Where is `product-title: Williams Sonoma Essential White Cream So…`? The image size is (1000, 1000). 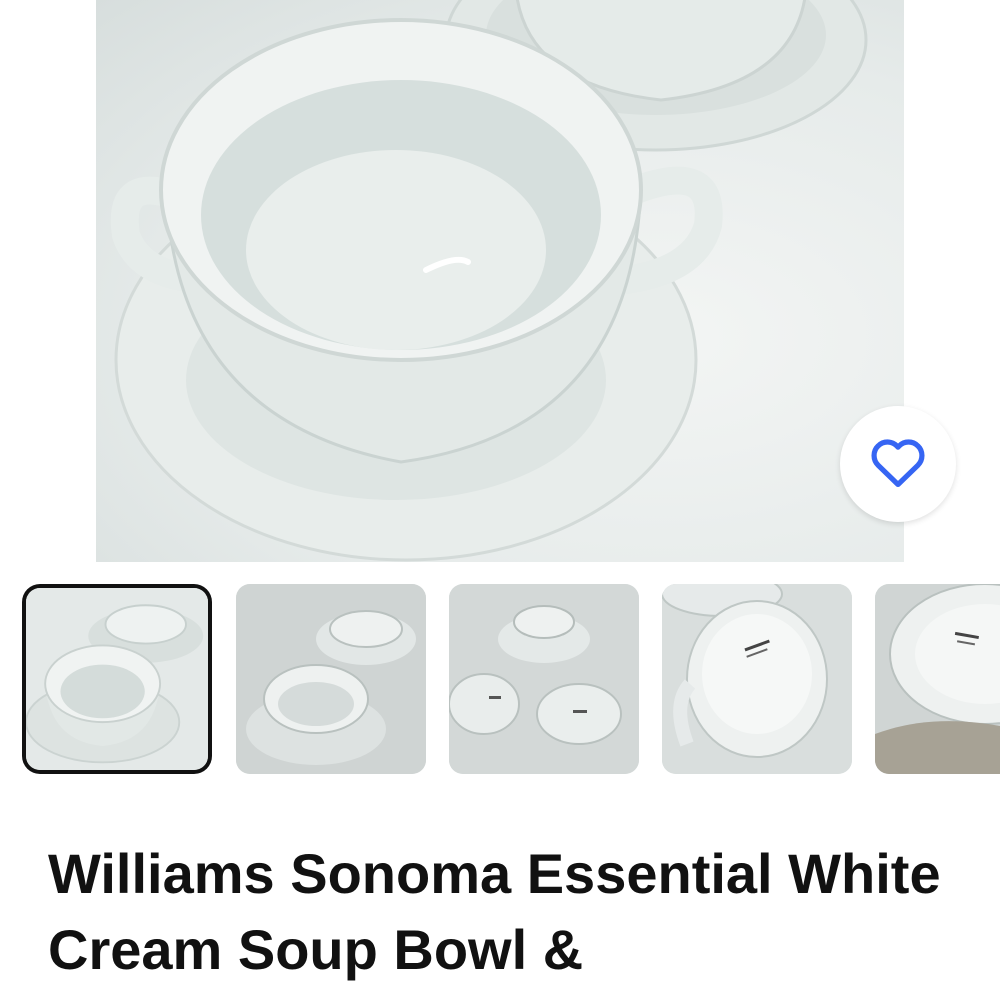 product-title: Williams Sonoma Essential White Cream So… is located at coordinates (494, 911).